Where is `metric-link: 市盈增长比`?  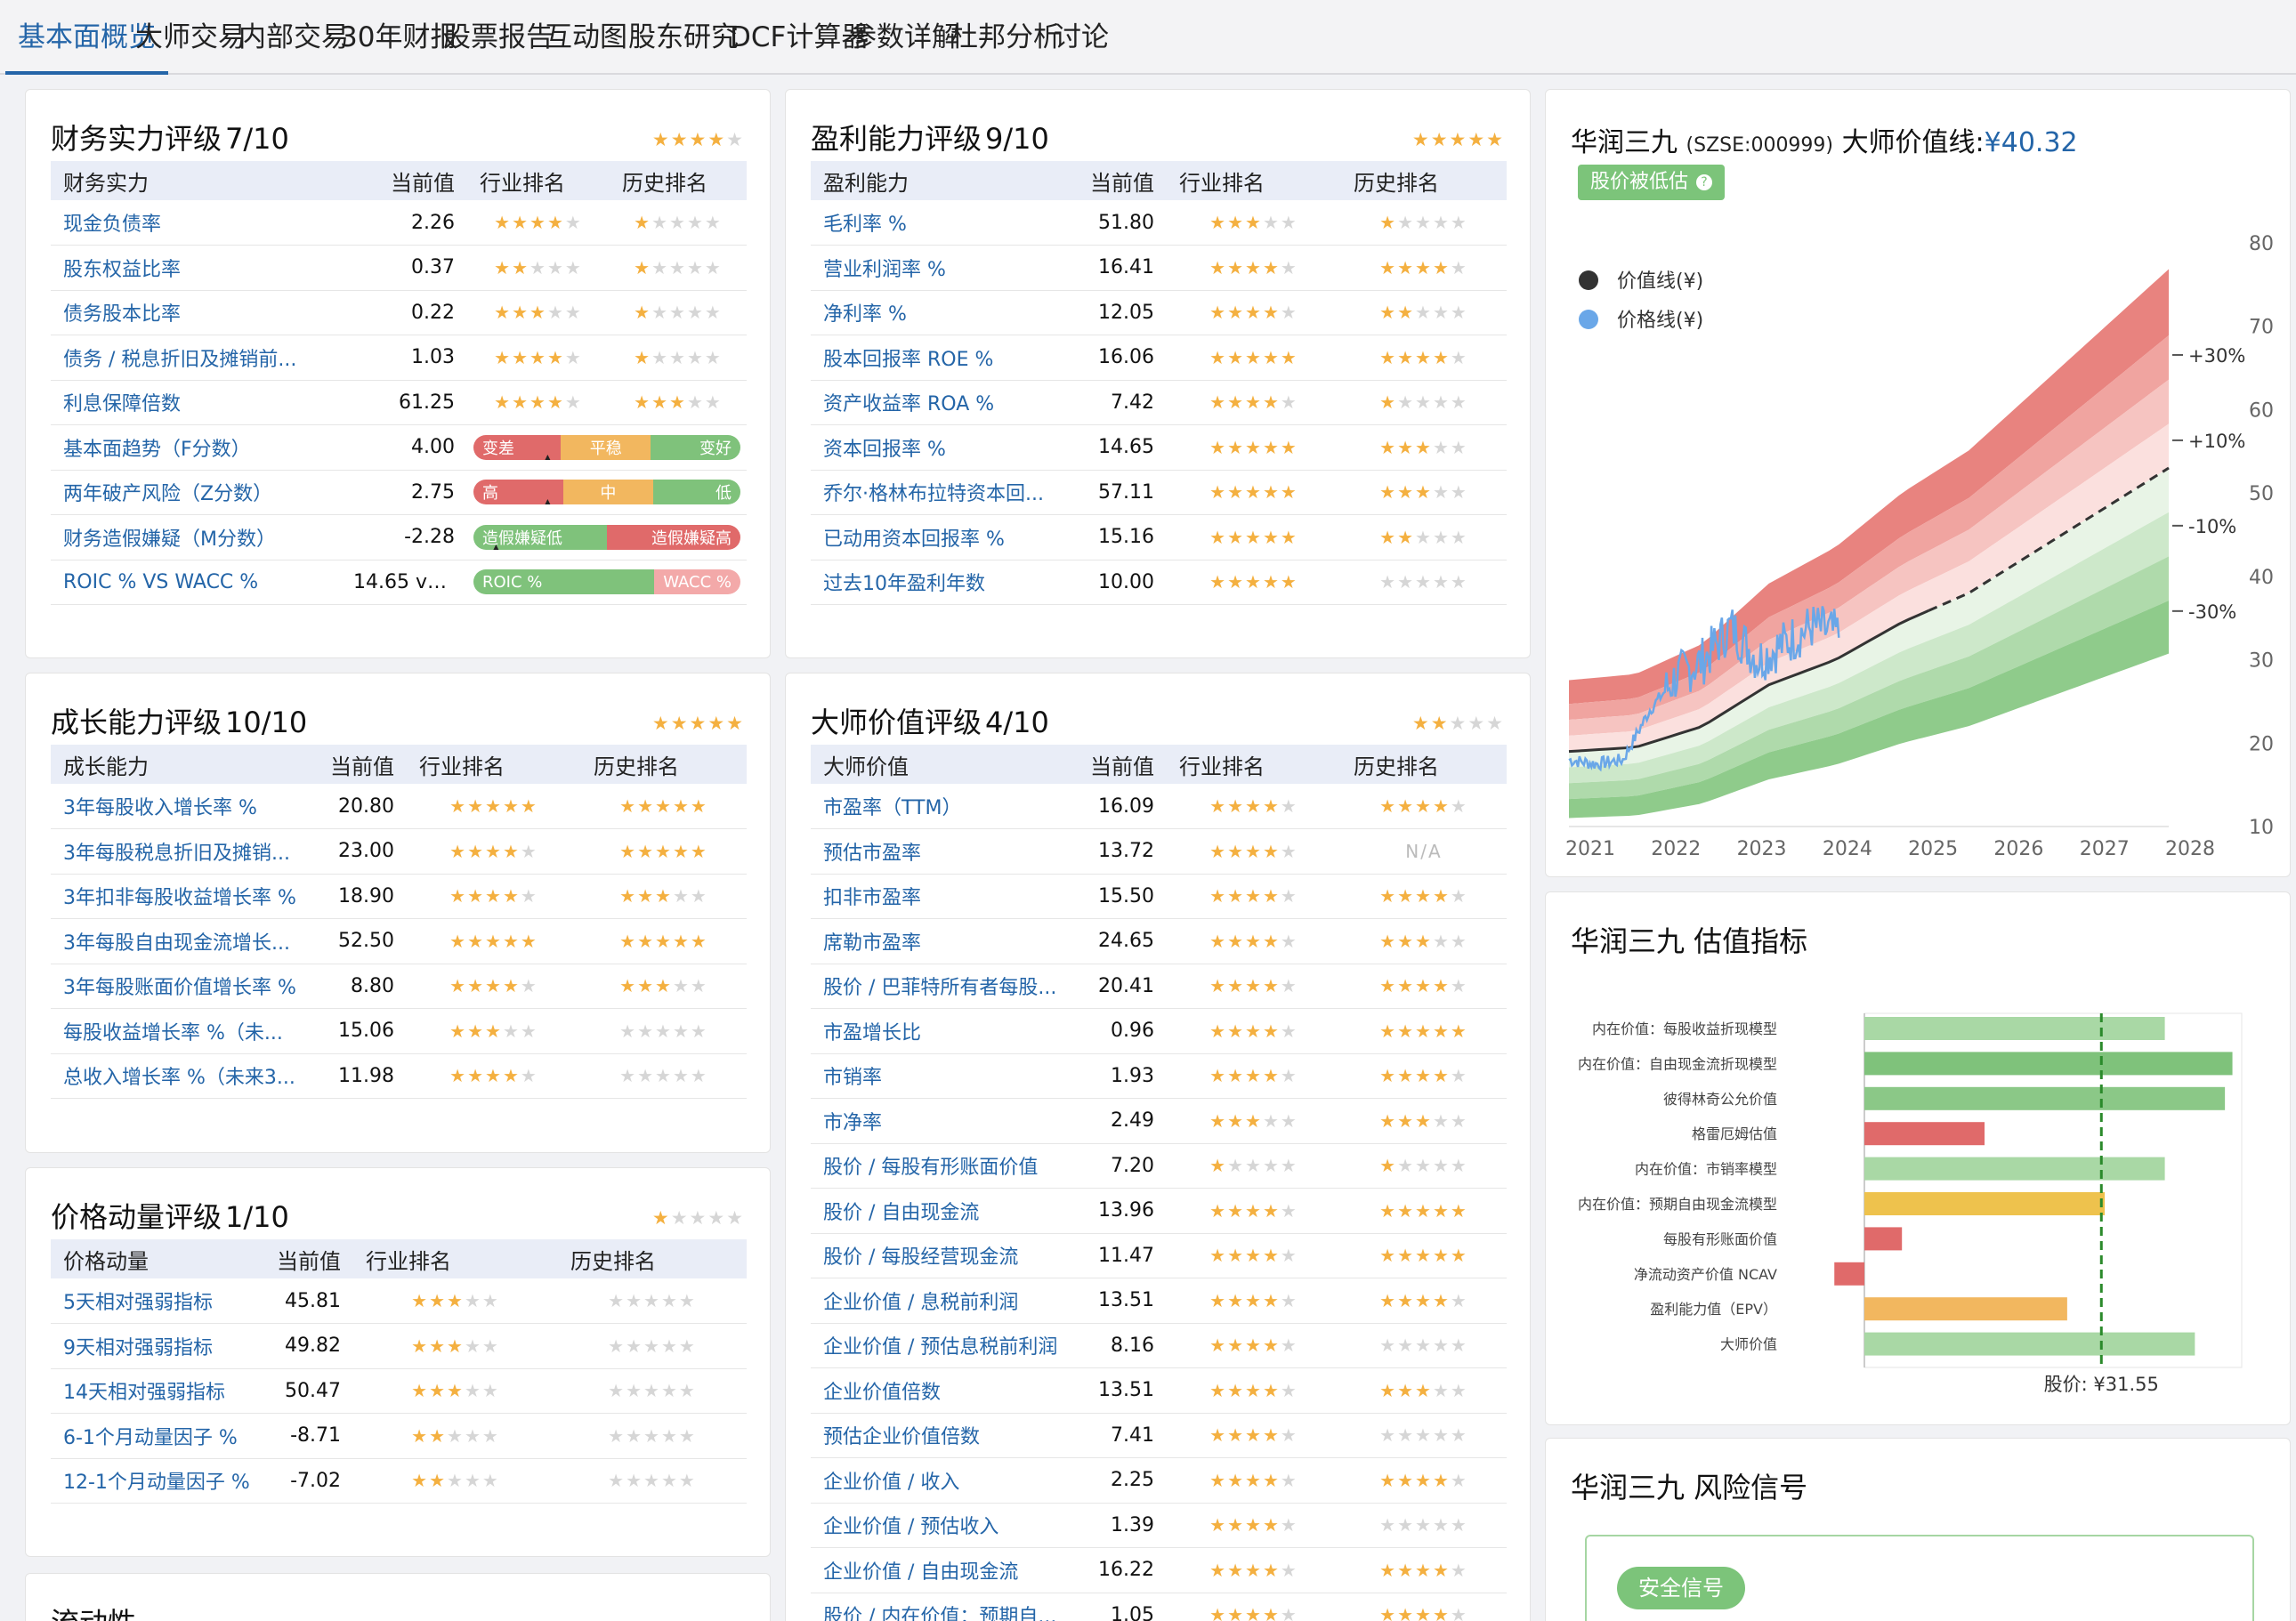 metric-link: 市盈增长比 is located at coordinates (940, 1031).